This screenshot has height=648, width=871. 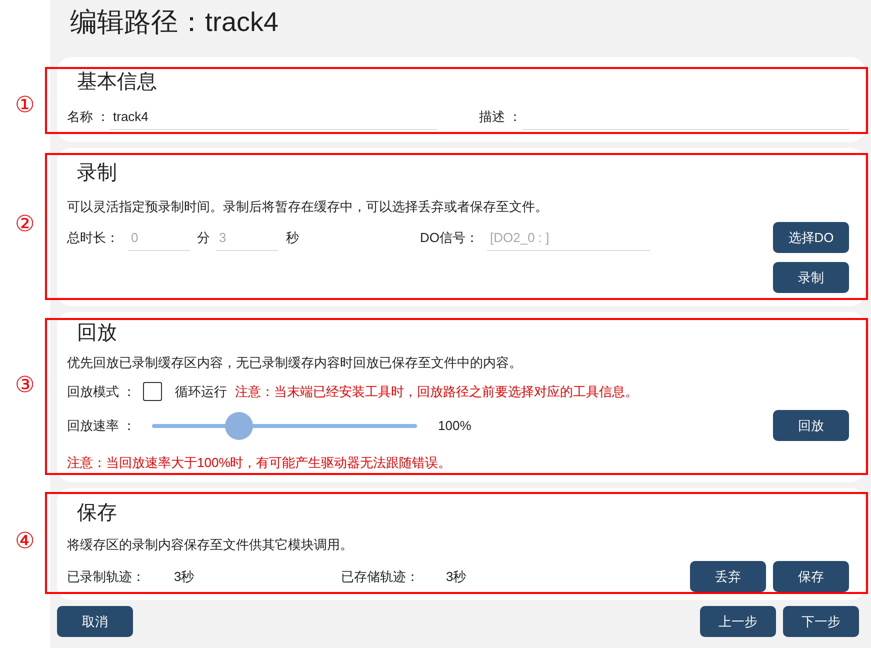 I want to click on discard-button: 丢弃, so click(x=728, y=576).